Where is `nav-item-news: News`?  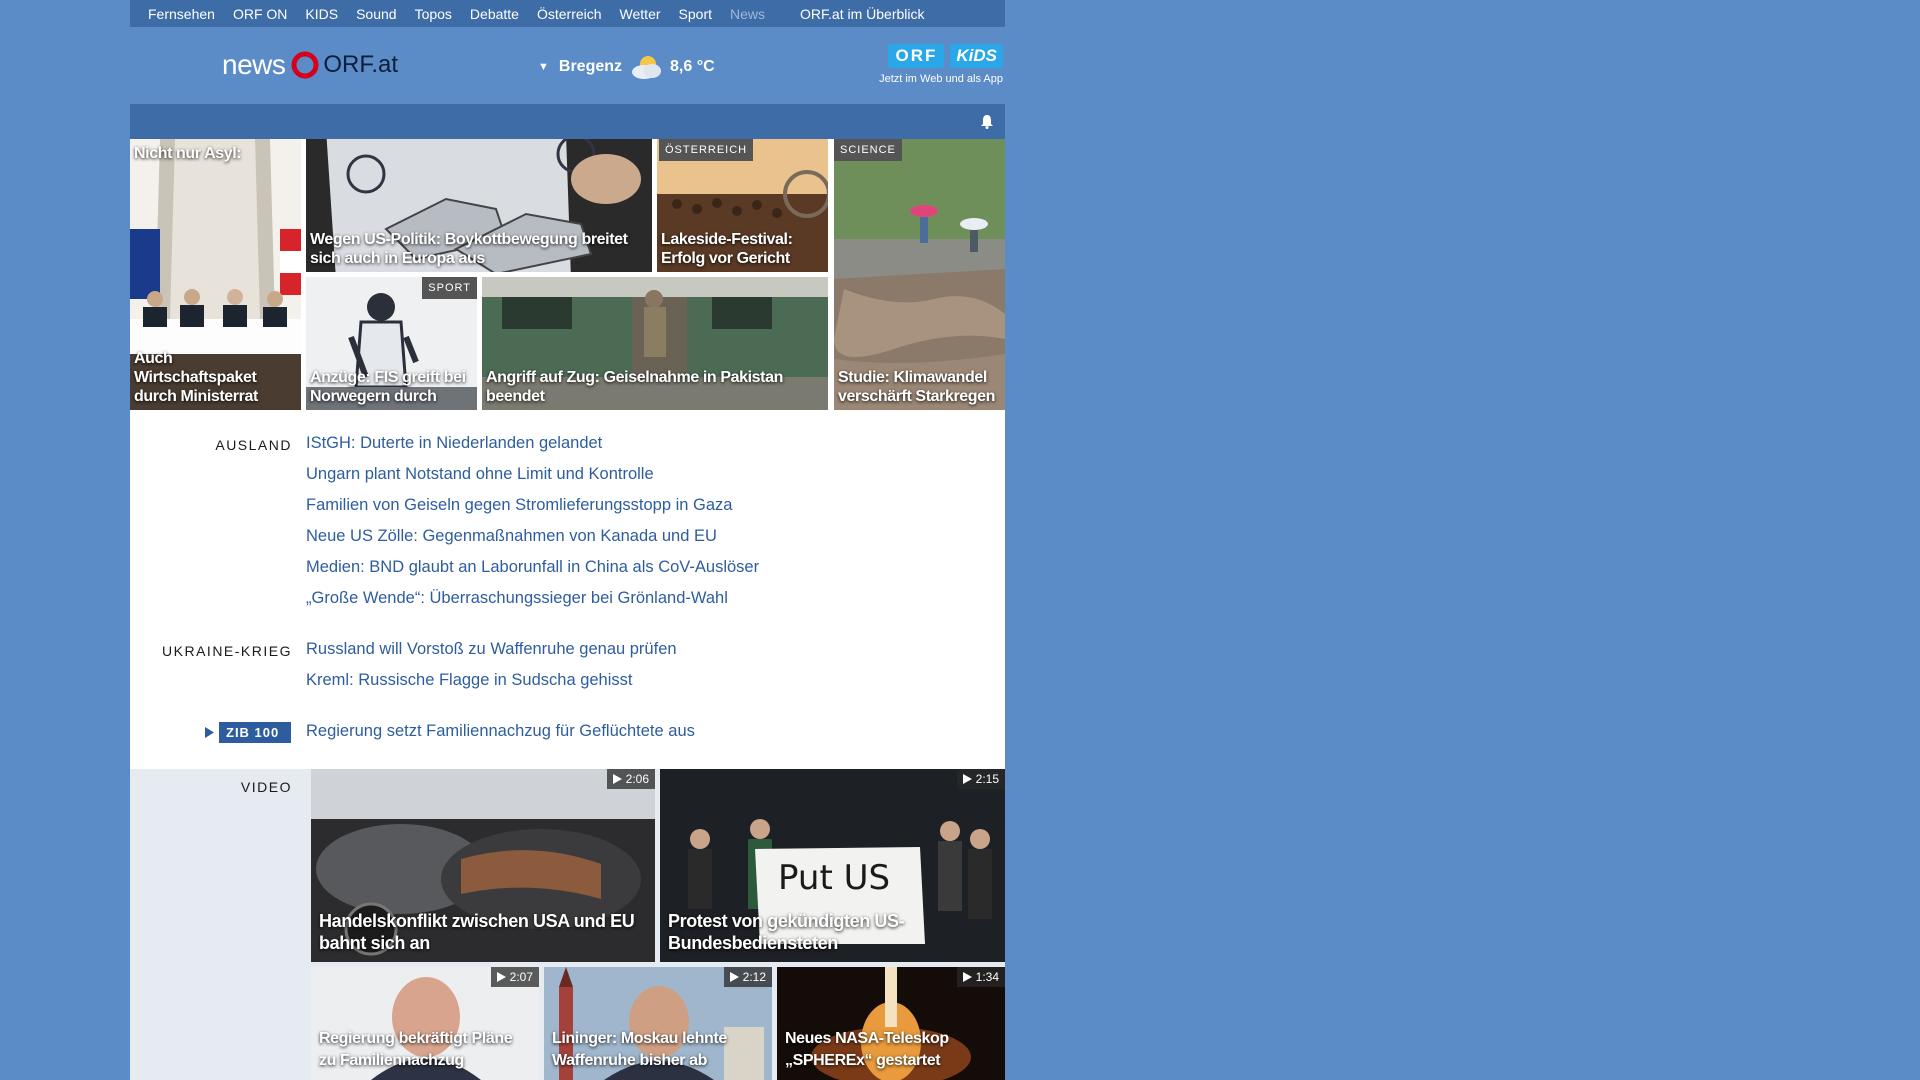
nav-item-news: News is located at coordinates (747, 14).